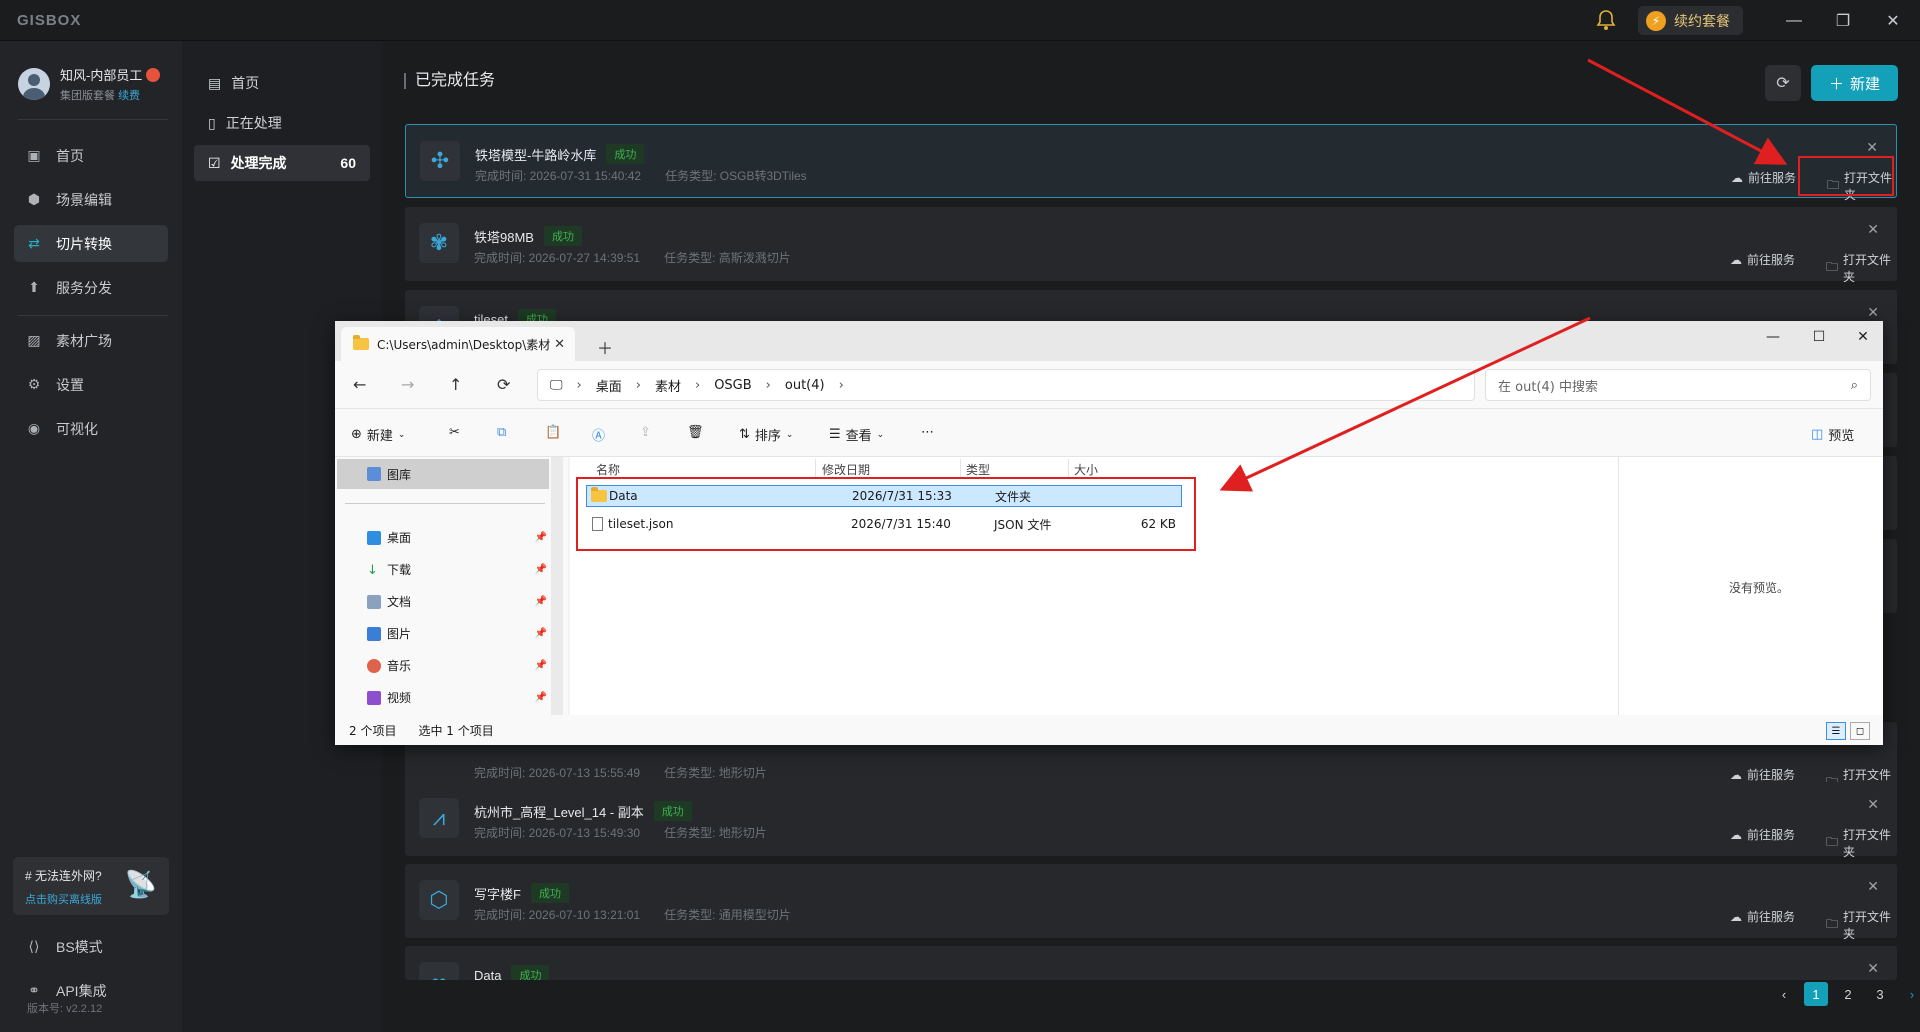 The image size is (1920, 1032). I want to click on nav-item-home: ▣ 首页, so click(91, 155).